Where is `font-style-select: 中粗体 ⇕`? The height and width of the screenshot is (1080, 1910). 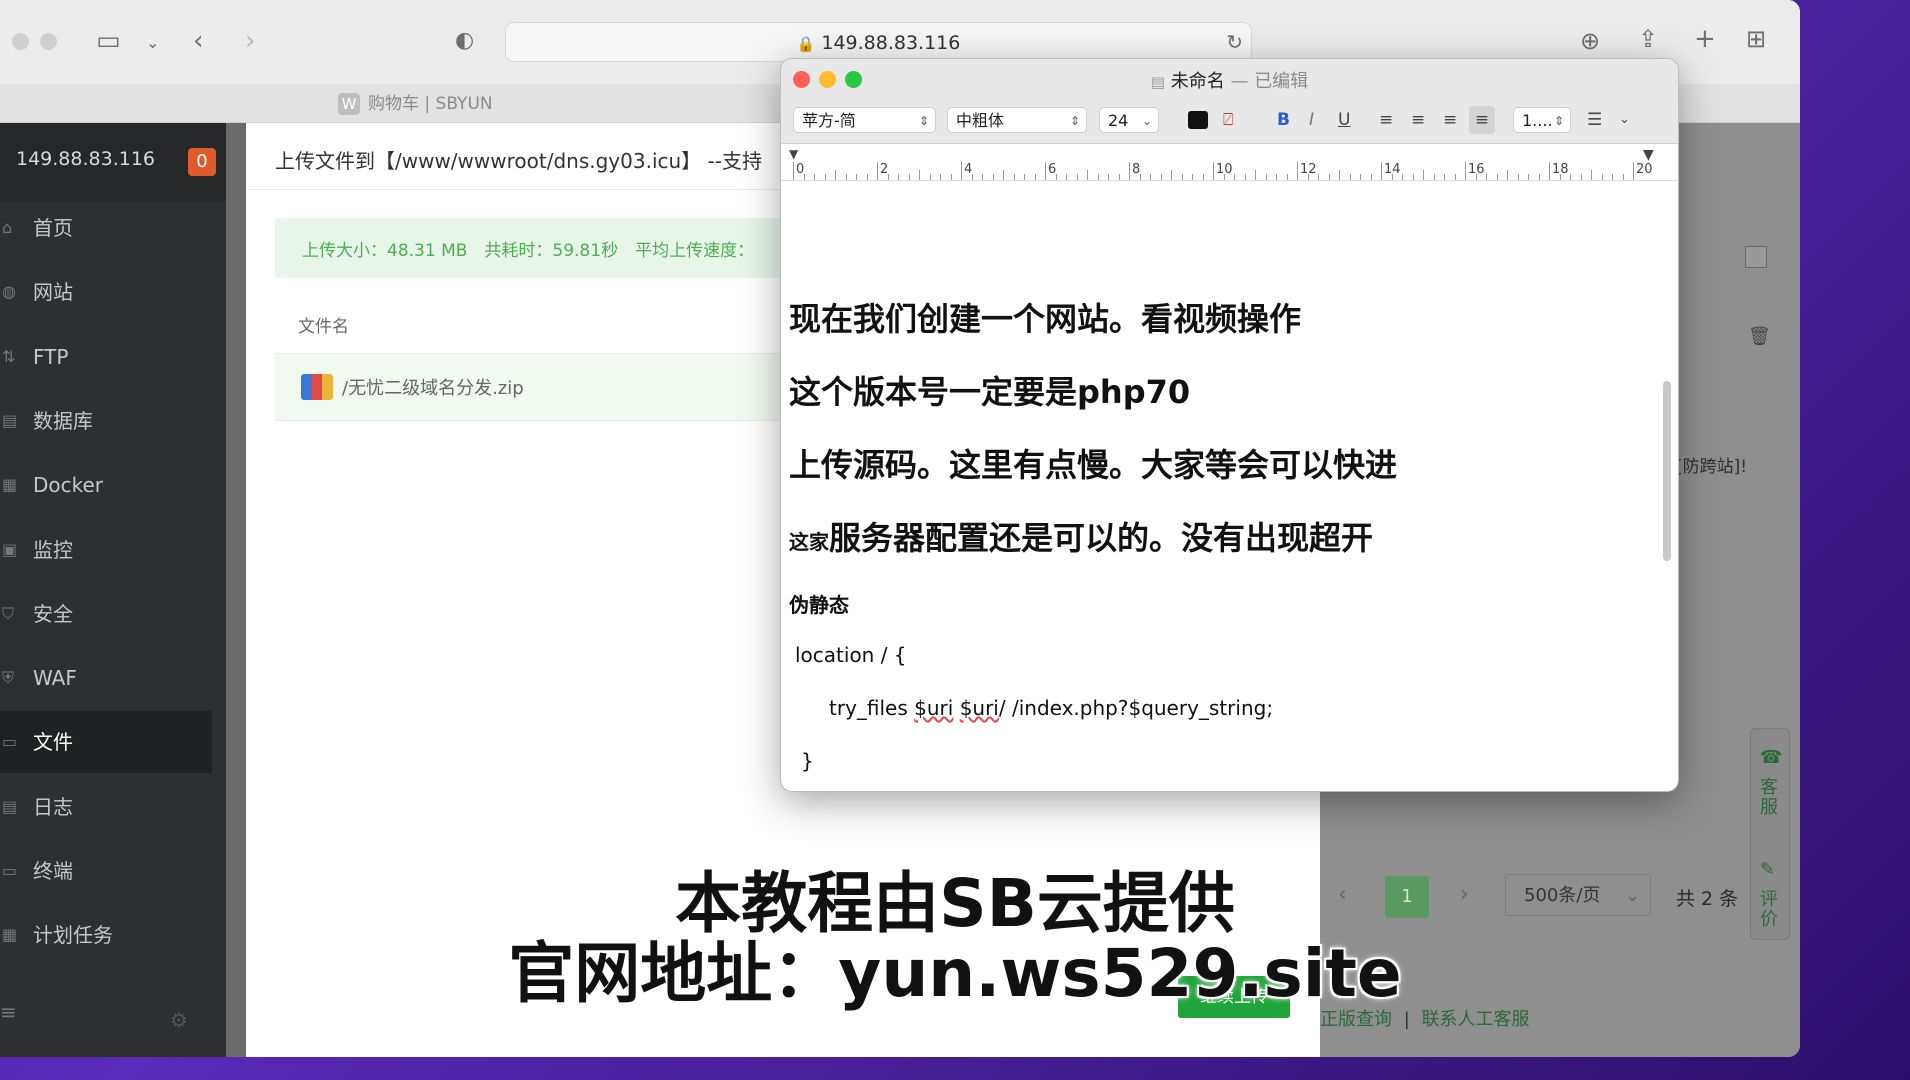
font-style-select: 中粗体 ⇕ is located at coordinates (1017, 120).